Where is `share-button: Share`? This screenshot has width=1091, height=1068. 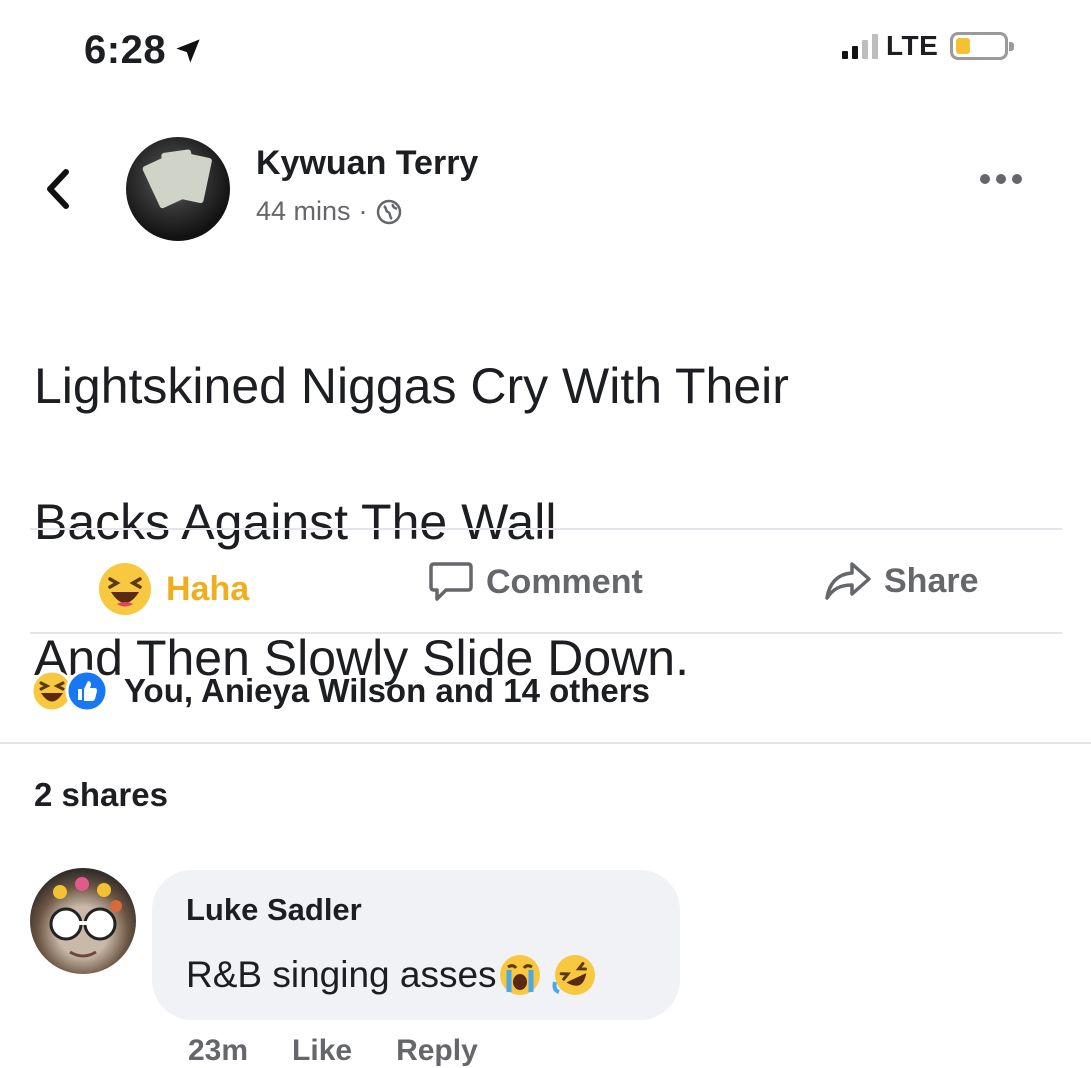
share-button: Share is located at coordinates (901, 581).